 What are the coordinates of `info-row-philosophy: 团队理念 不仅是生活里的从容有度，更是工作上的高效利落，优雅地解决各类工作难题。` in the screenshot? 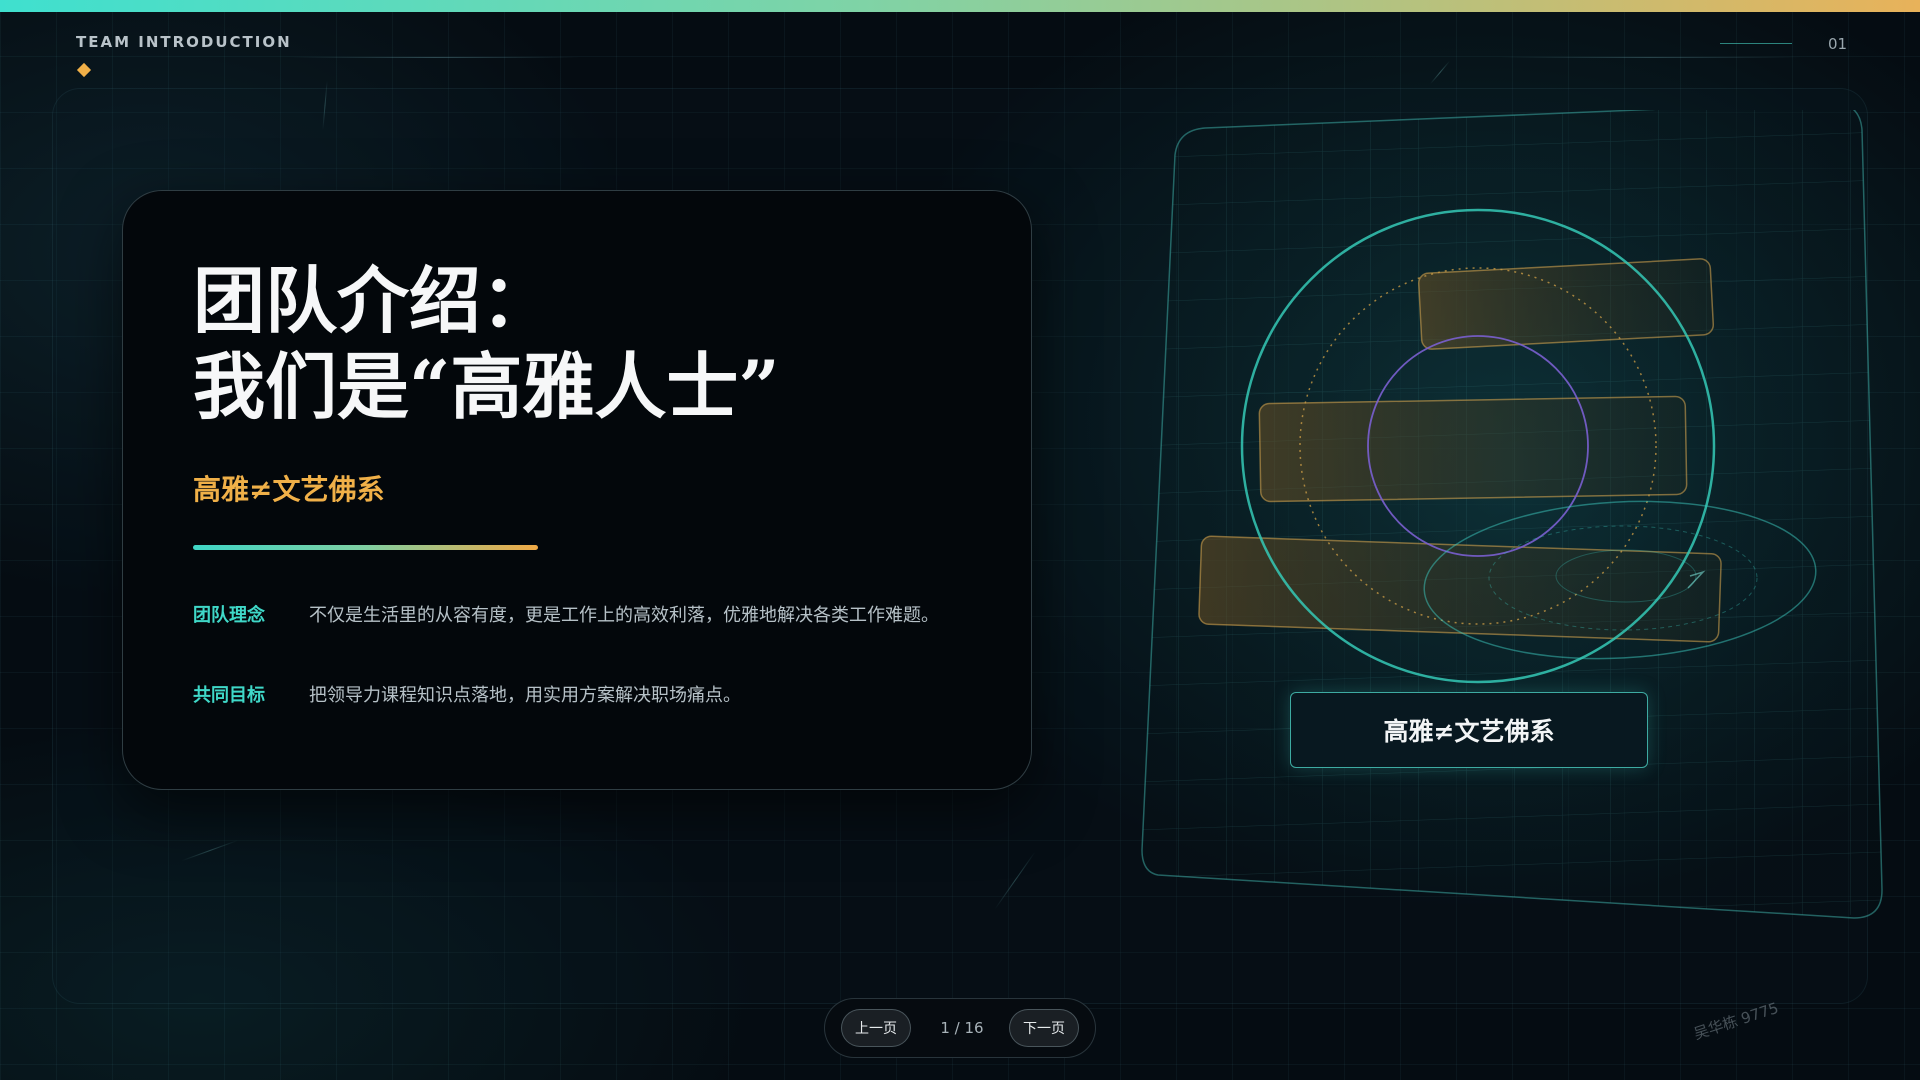 It's located at (573, 616).